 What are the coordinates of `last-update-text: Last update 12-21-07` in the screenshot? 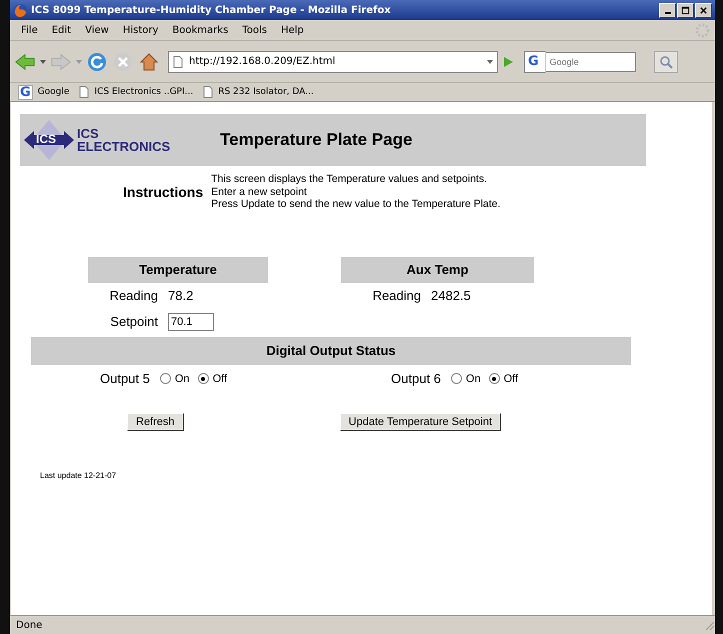 It's located at (78, 475).